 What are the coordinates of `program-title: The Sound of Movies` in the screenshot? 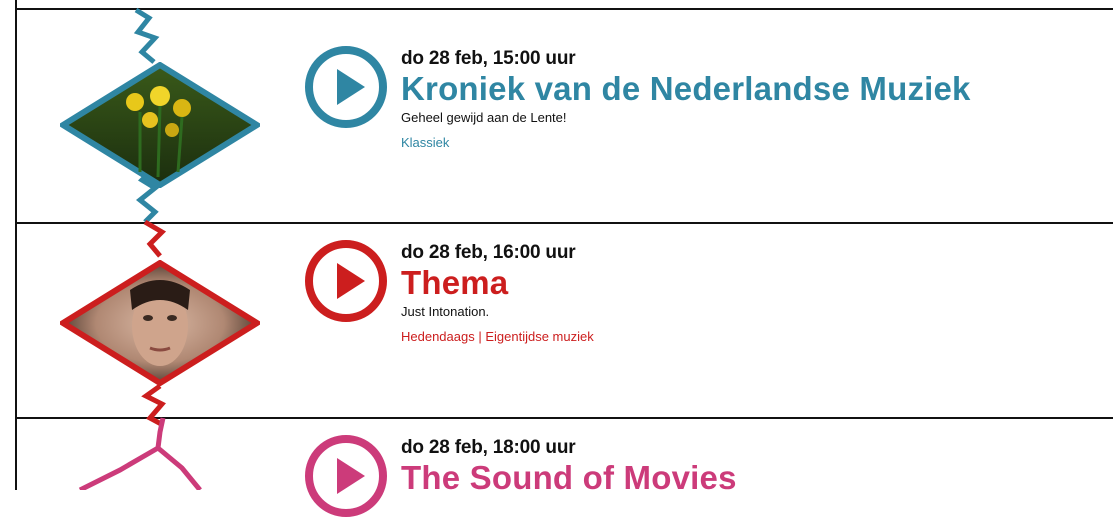 It's located at (569, 478).